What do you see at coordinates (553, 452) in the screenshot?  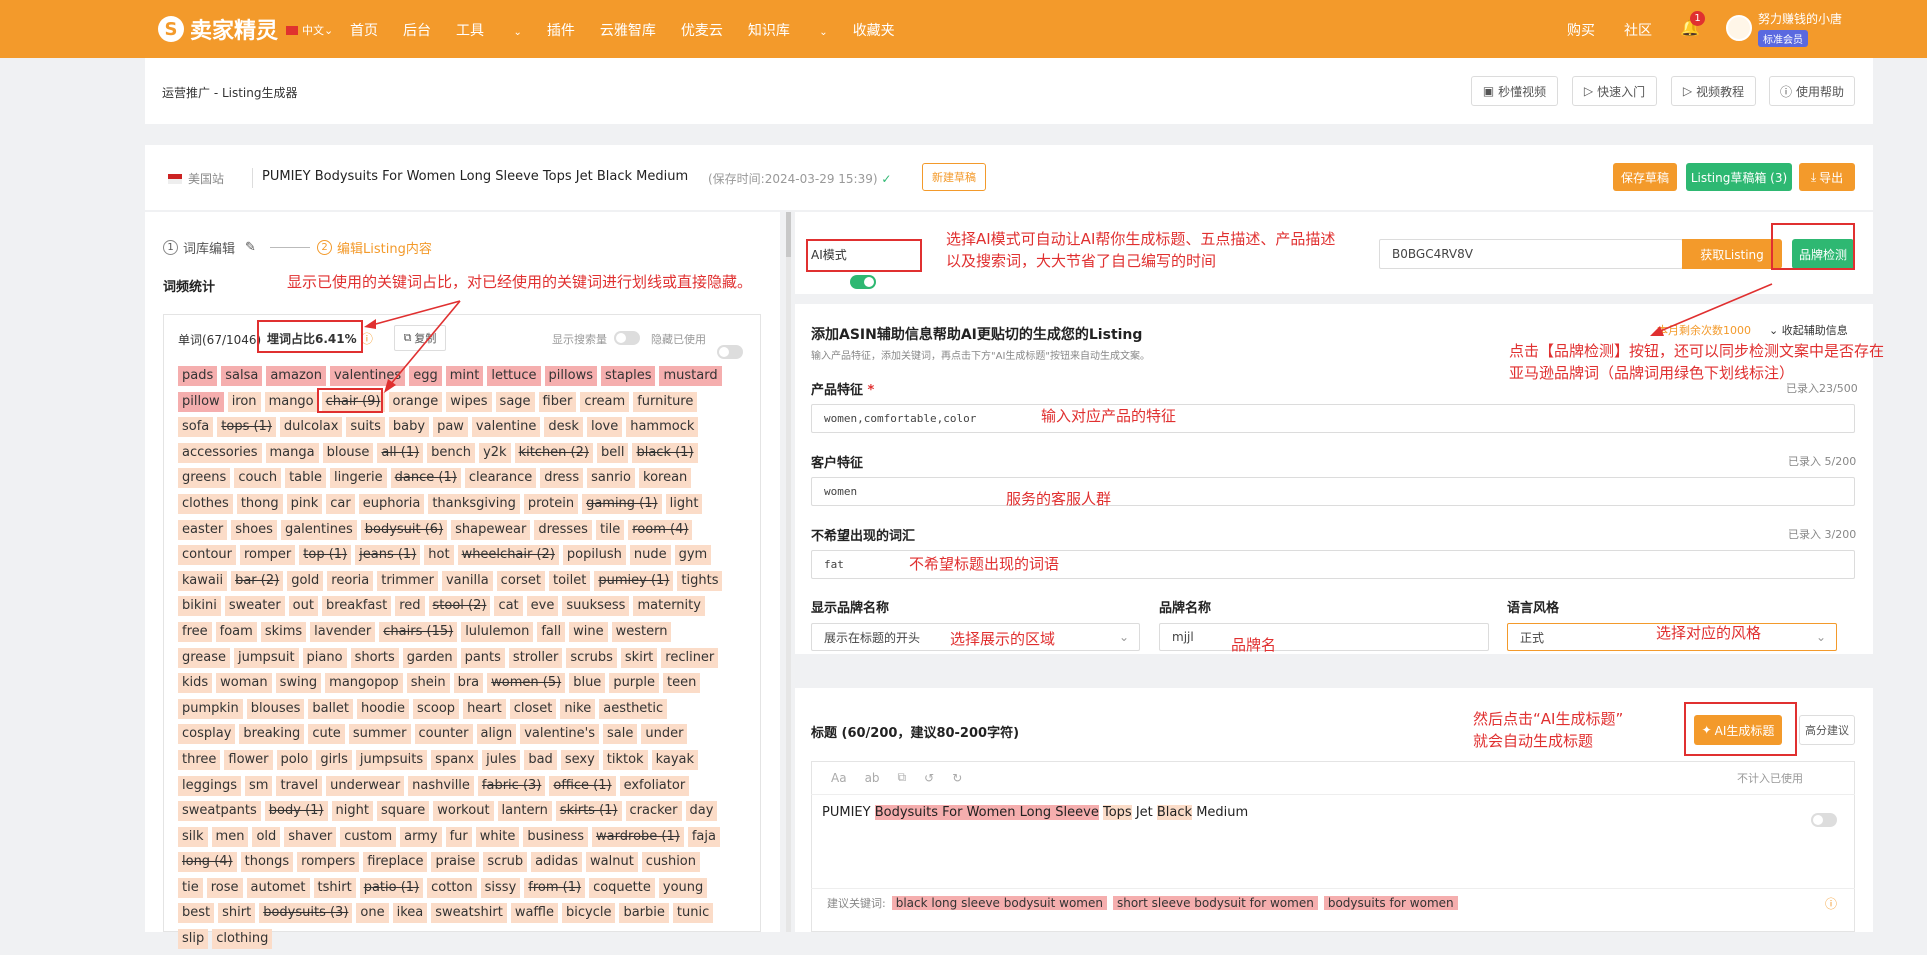 I see `keyword-chip: kitchen (2)` at bounding box center [553, 452].